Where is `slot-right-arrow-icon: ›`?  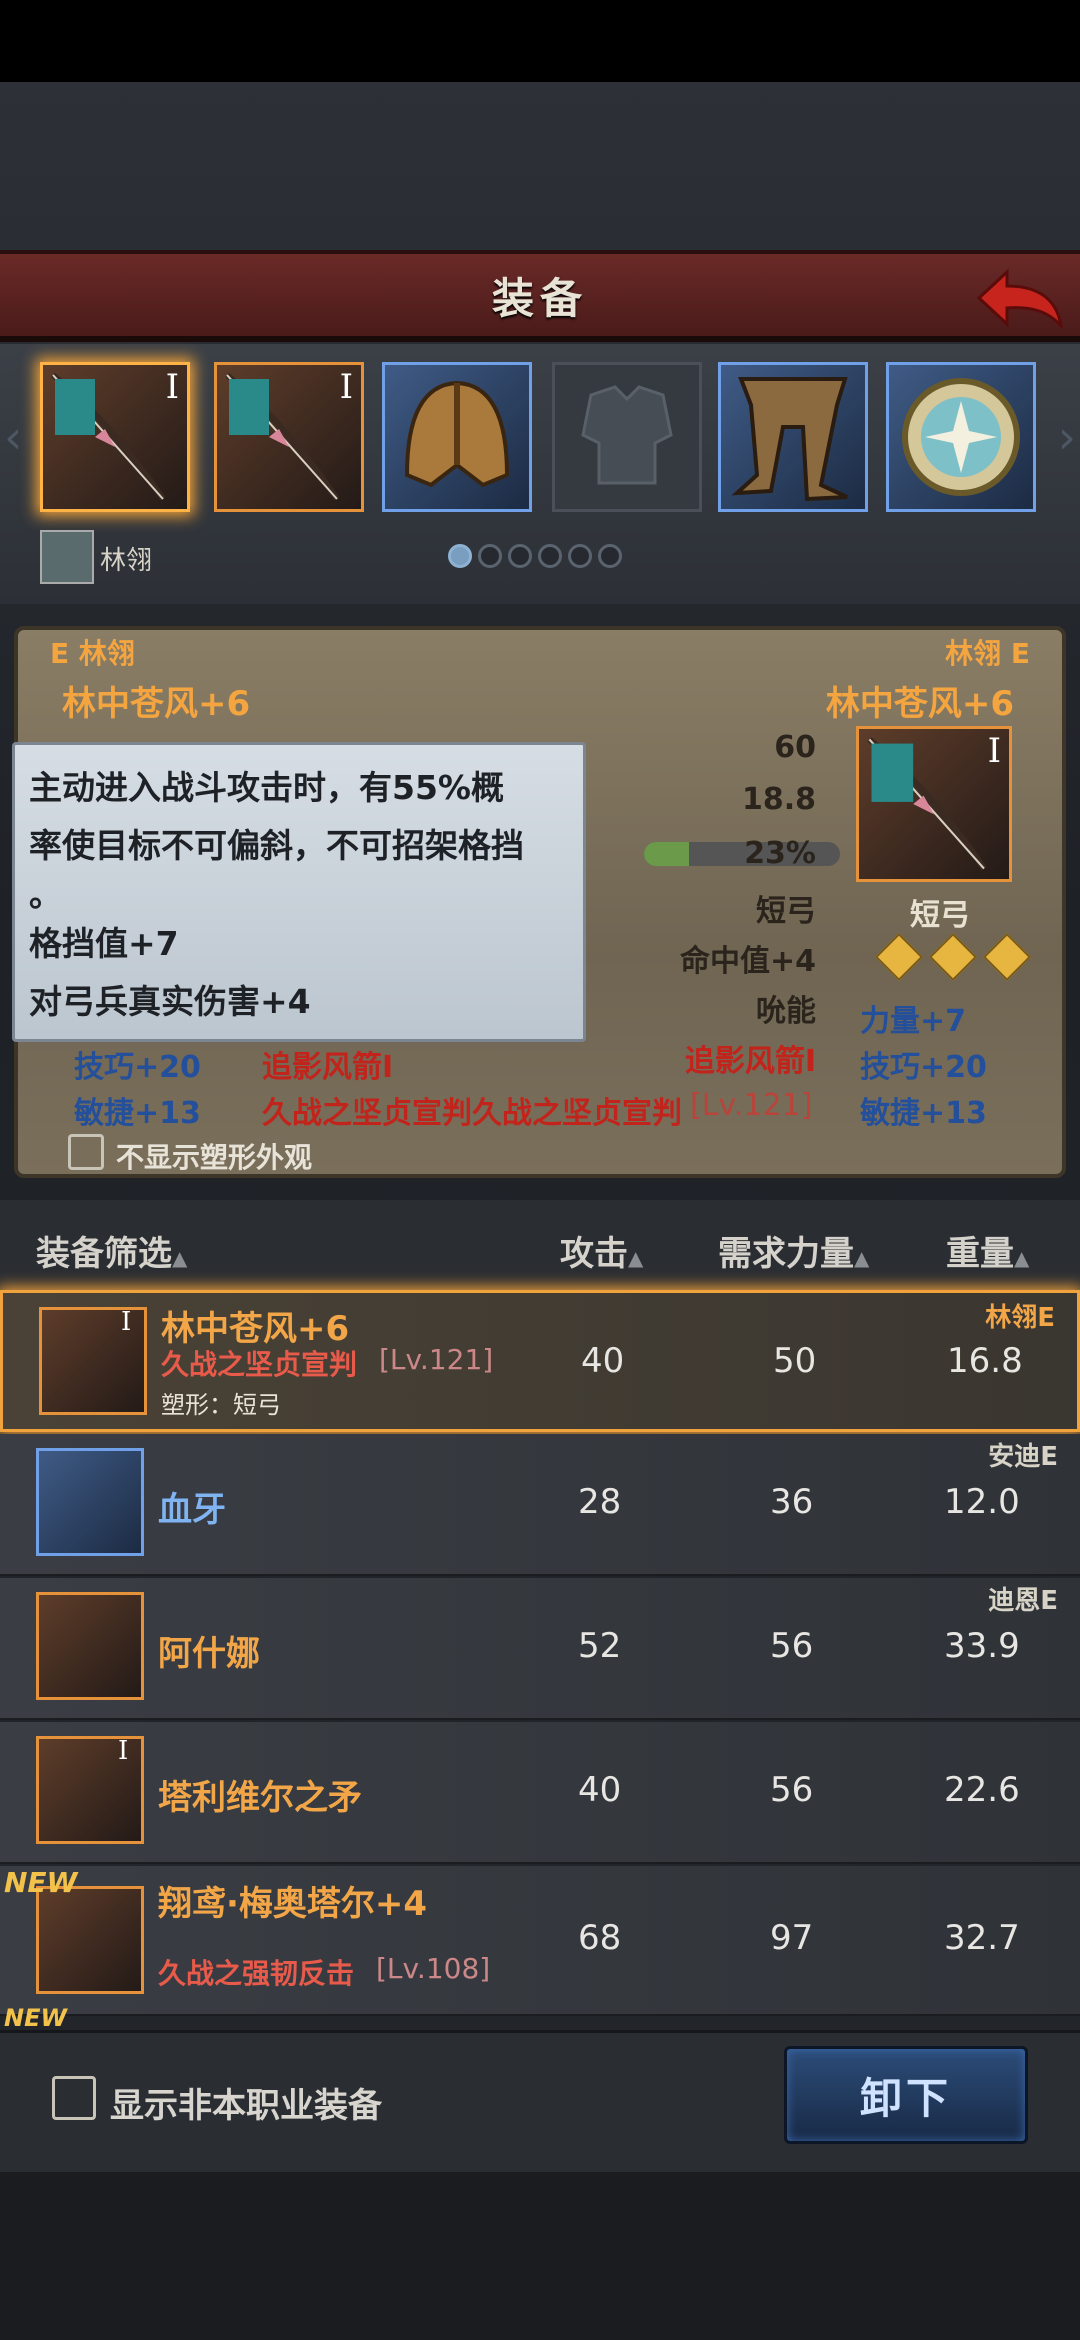 slot-right-arrow-icon: › is located at coordinates (1067, 437).